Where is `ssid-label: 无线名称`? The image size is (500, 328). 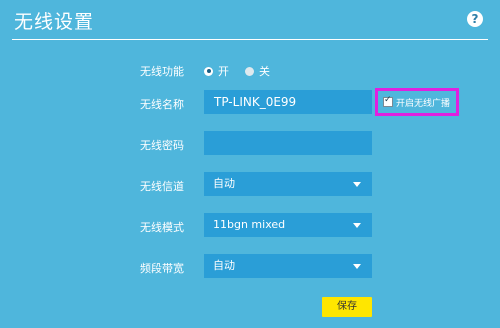 ssid-label: 无线名称 is located at coordinates (162, 104).